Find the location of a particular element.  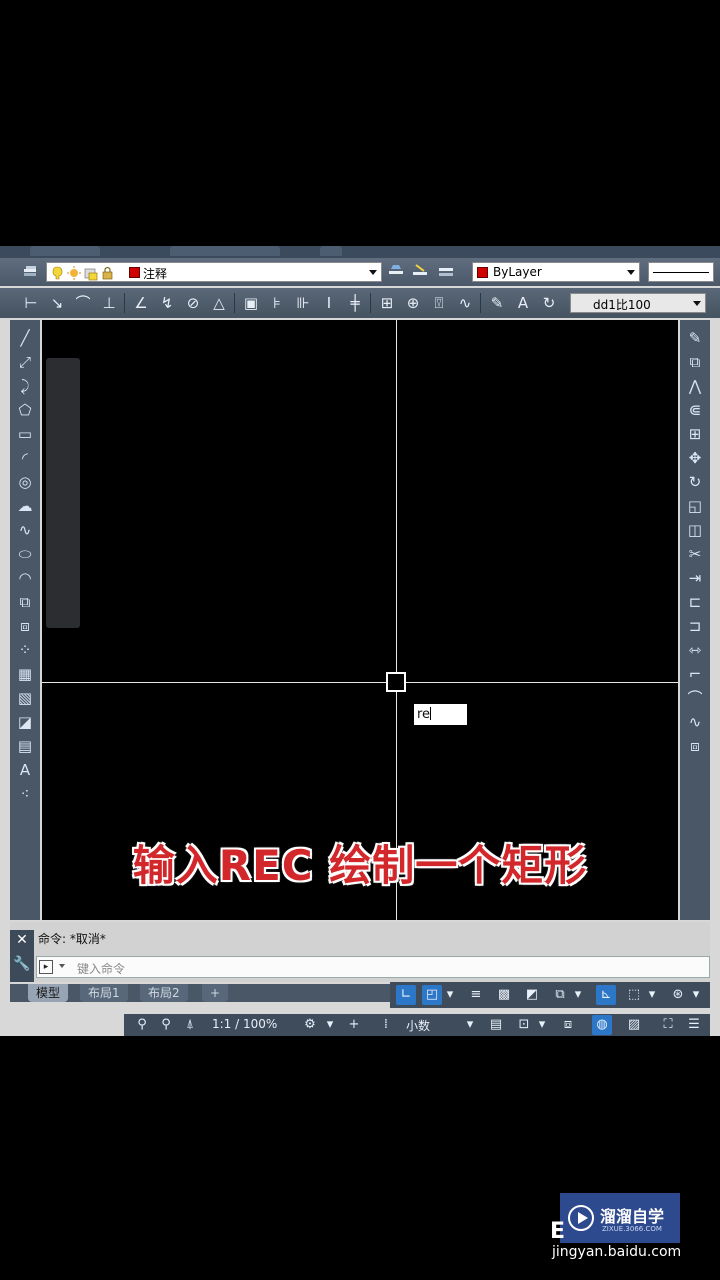

isolate-objects-icon: ⧈ is located at coordinates (568, 1025).